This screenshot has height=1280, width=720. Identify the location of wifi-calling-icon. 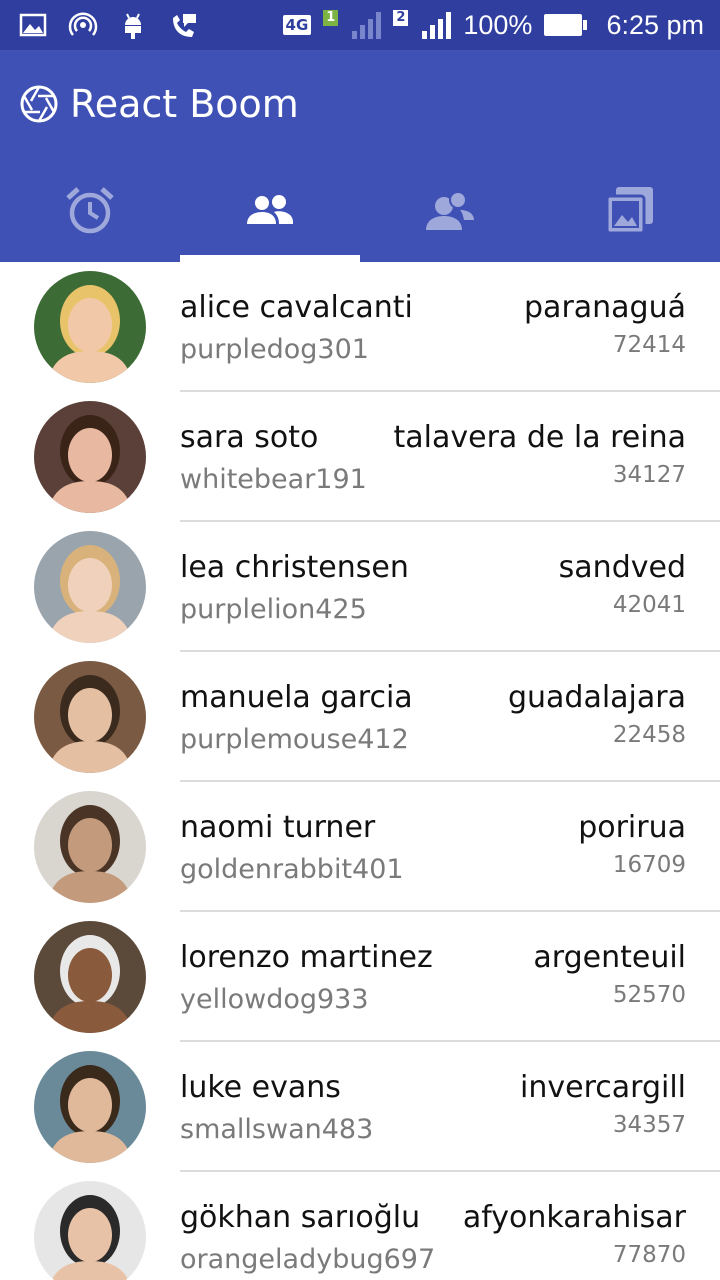
(183, 25).